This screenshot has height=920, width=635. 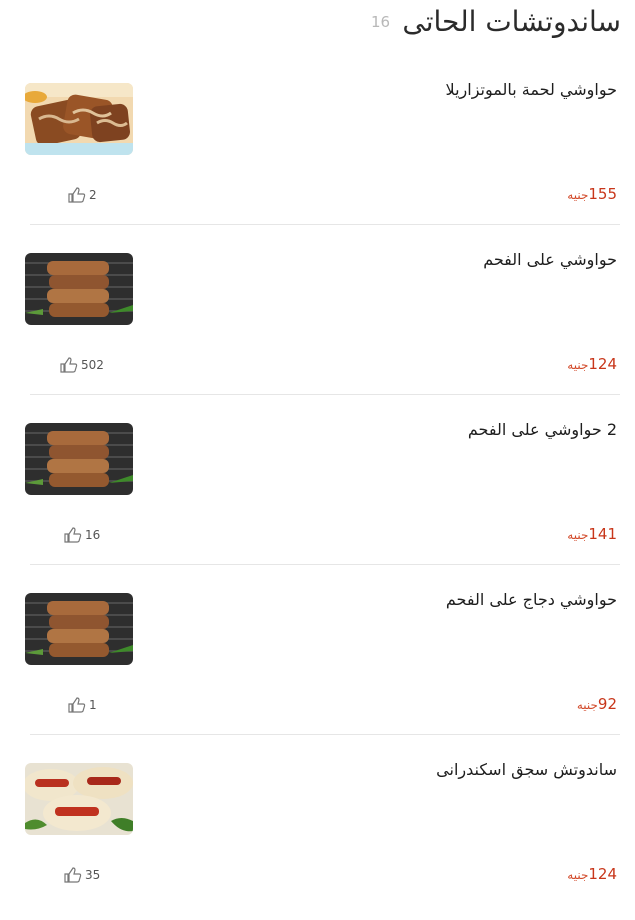 What do you see at coordinates (92, 365) in the screenshot?
I see `like-count: 502` at bounding box center [92, 365].